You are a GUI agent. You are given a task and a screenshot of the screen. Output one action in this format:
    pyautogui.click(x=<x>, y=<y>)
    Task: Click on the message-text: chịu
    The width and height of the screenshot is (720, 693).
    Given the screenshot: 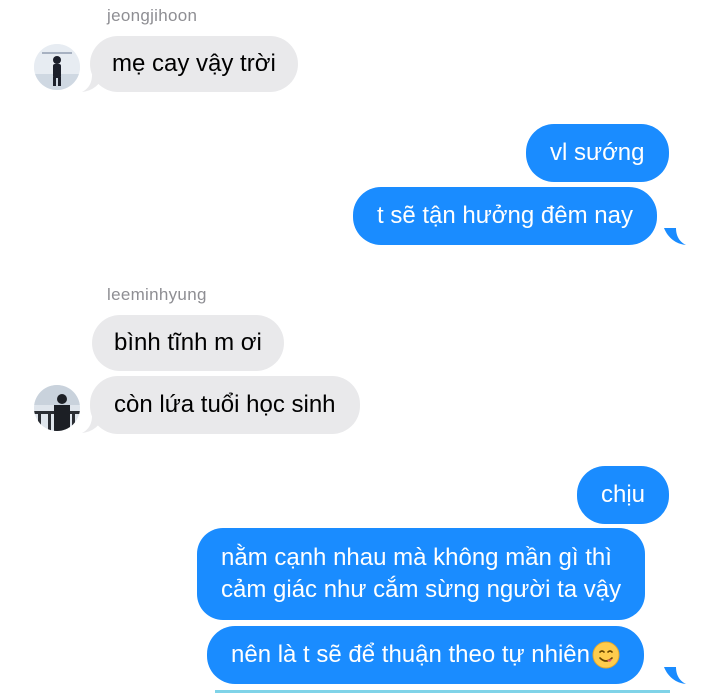 What is the action you would take?
    pyautogui.click(x=623, y=494)
    